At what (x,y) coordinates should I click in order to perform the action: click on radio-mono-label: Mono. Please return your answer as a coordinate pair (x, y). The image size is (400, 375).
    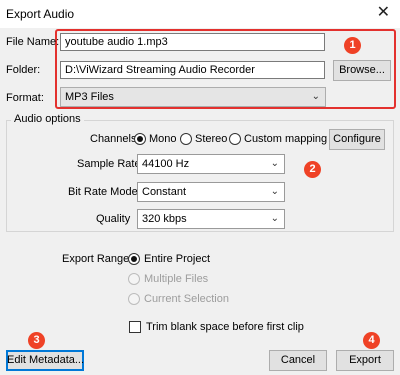
    Looking at the image, I should click on (163, 139).